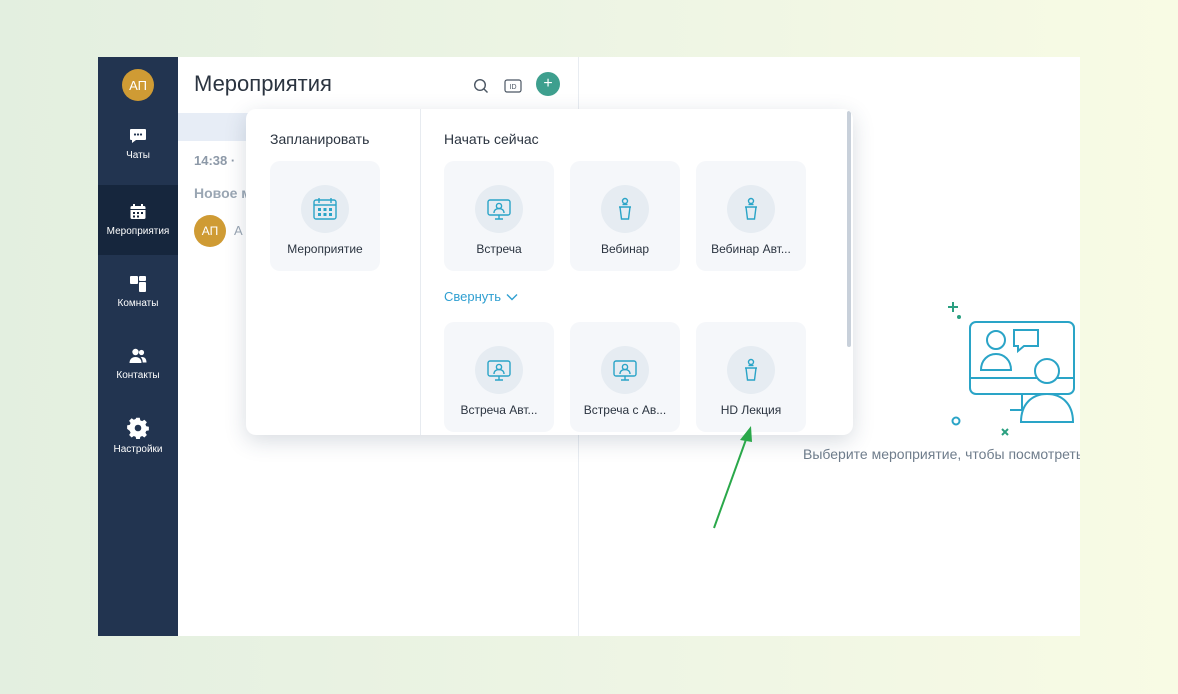 The width and height of the screenshot is (1178, 694). Describe the element at coordinates (138, 364) in the screenshot. I see `sidebar-item-contacts: Контакты` at that location.